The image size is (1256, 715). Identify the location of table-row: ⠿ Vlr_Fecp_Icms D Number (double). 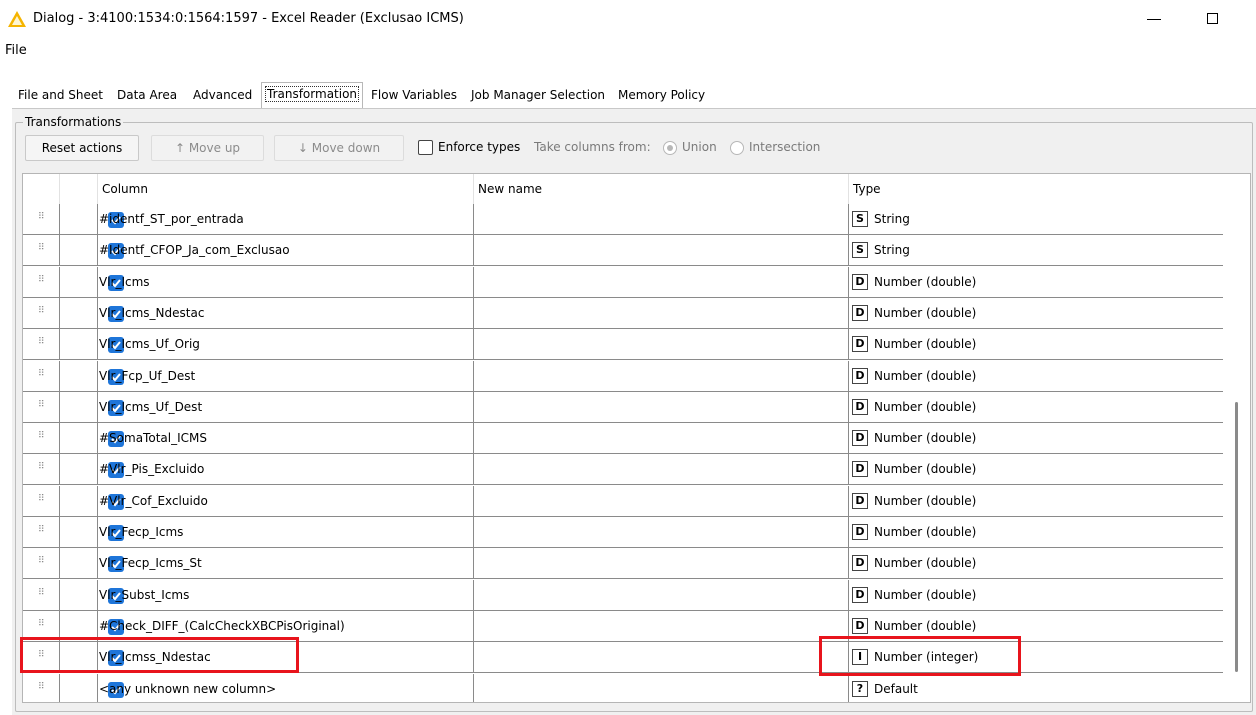
(623, 532).